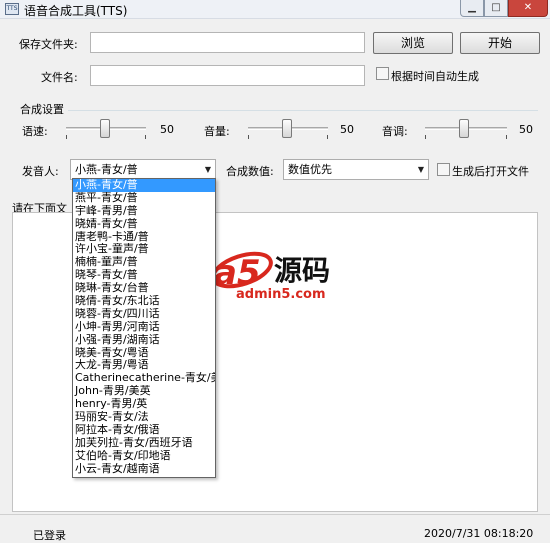 The height and width of the screenshot is (543, 550). Describe the element at coordinates (500, 43) in the screenshot. I see `start-button: 开始` at that location.